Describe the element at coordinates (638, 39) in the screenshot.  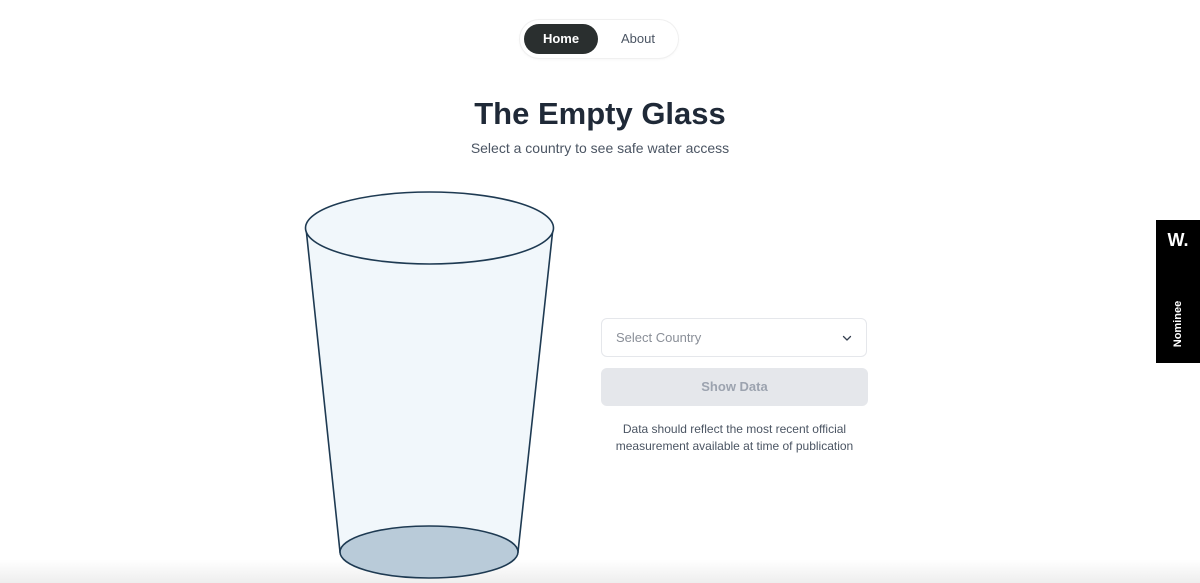
I see `nav-about-button: About` at that location.